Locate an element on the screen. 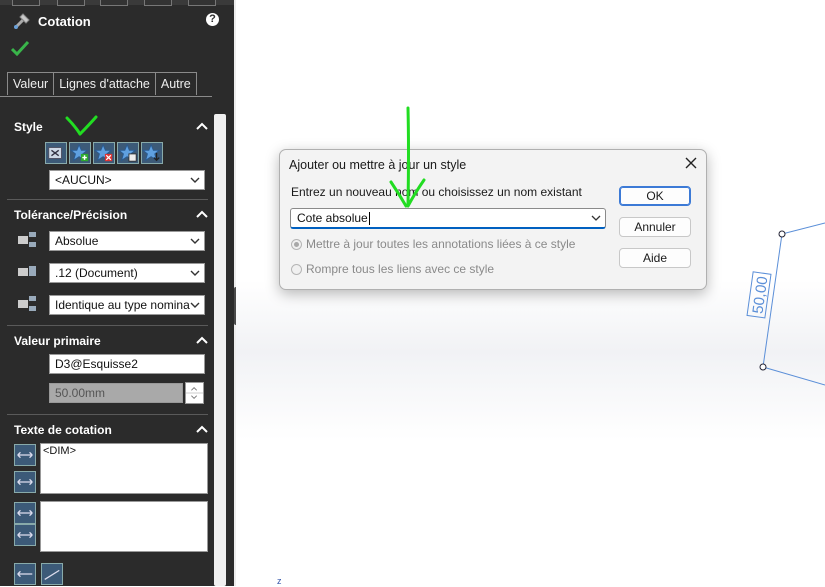  panel-scrollbar-thumb is located at coordinates (220, 350).